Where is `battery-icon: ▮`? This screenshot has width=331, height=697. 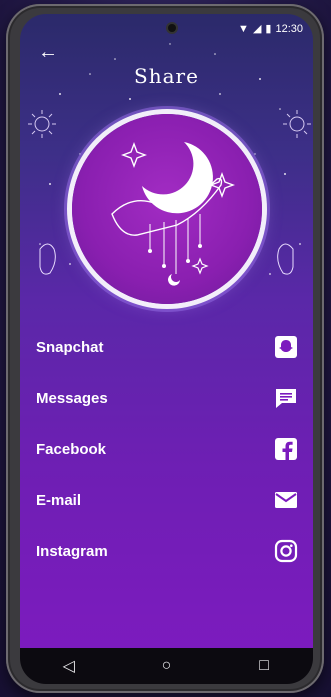 battery-icon: ▮ is located at coordinates (268, 29).